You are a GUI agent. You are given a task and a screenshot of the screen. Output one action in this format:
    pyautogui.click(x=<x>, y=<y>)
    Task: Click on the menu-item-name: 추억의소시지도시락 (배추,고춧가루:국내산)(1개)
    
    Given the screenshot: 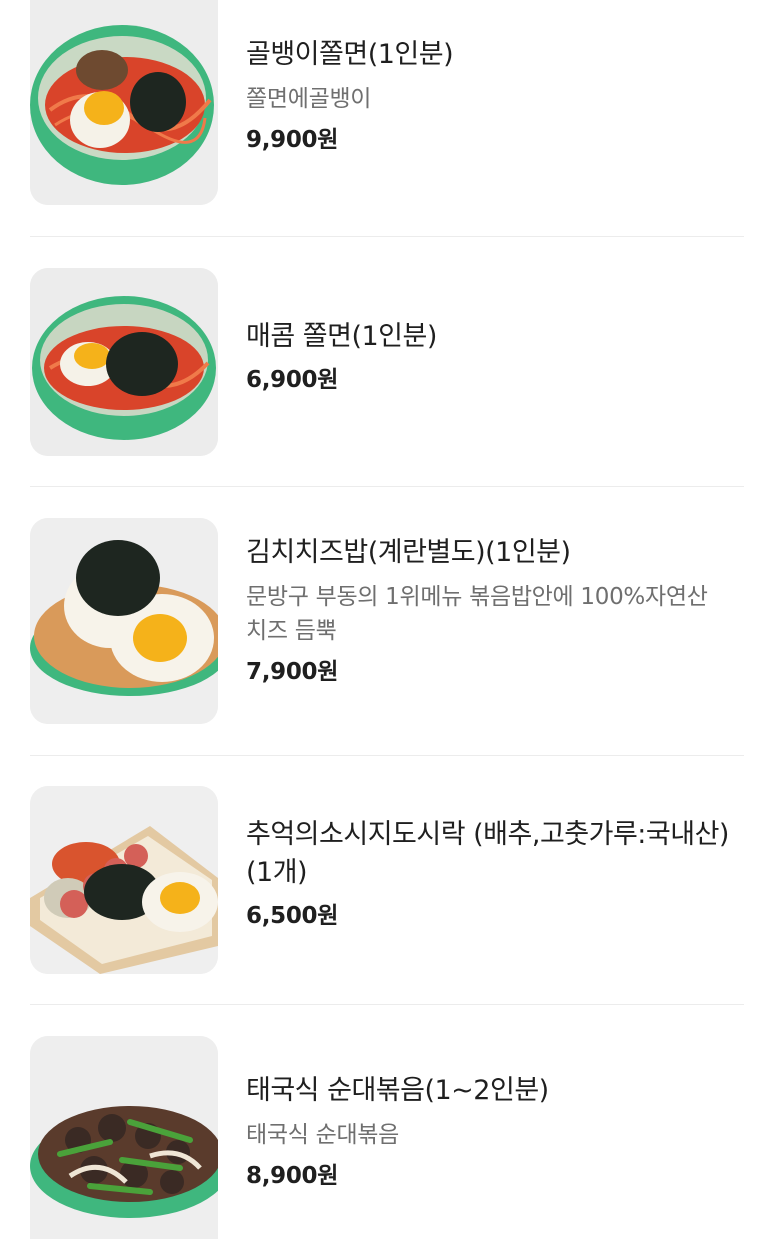 What is the action you would take?
    pyautogui.click(x=487, y=853)
    